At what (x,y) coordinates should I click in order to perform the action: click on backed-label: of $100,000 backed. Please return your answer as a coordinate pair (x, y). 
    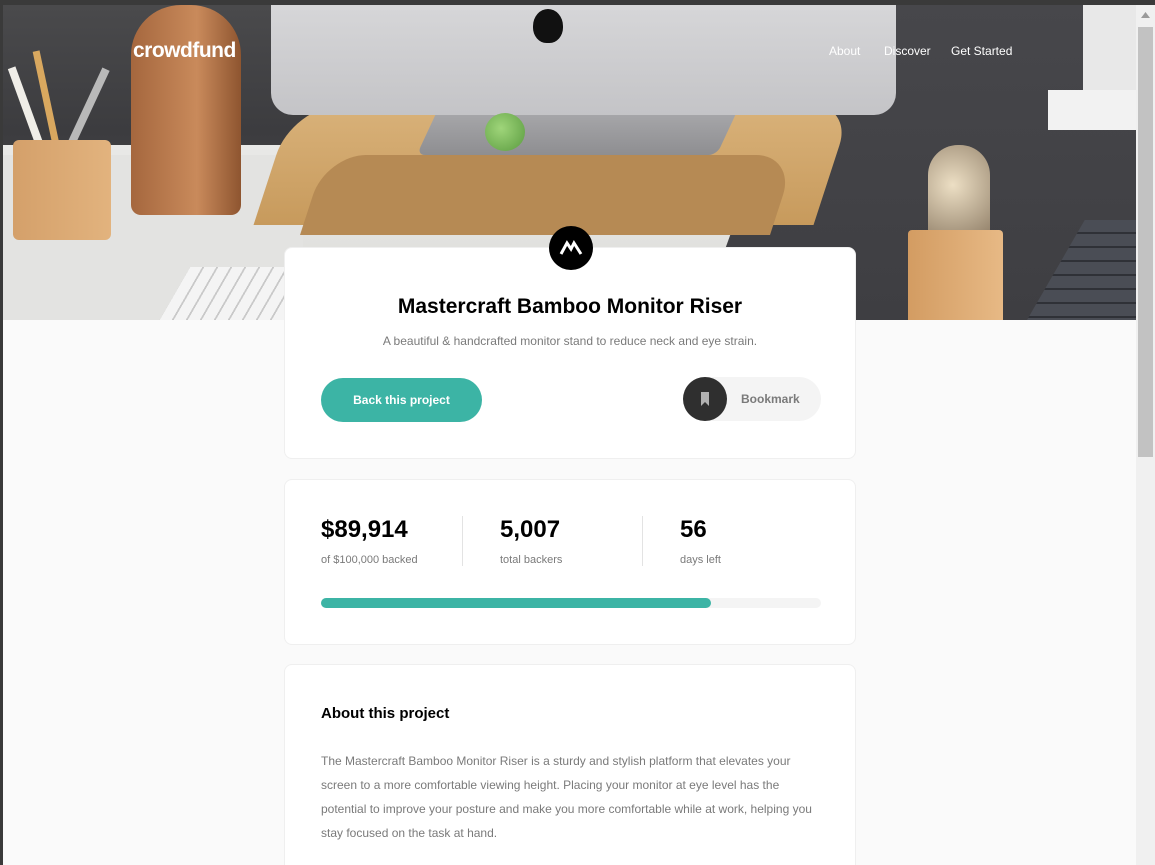
    Looking at the image, I should click on (369, 560).